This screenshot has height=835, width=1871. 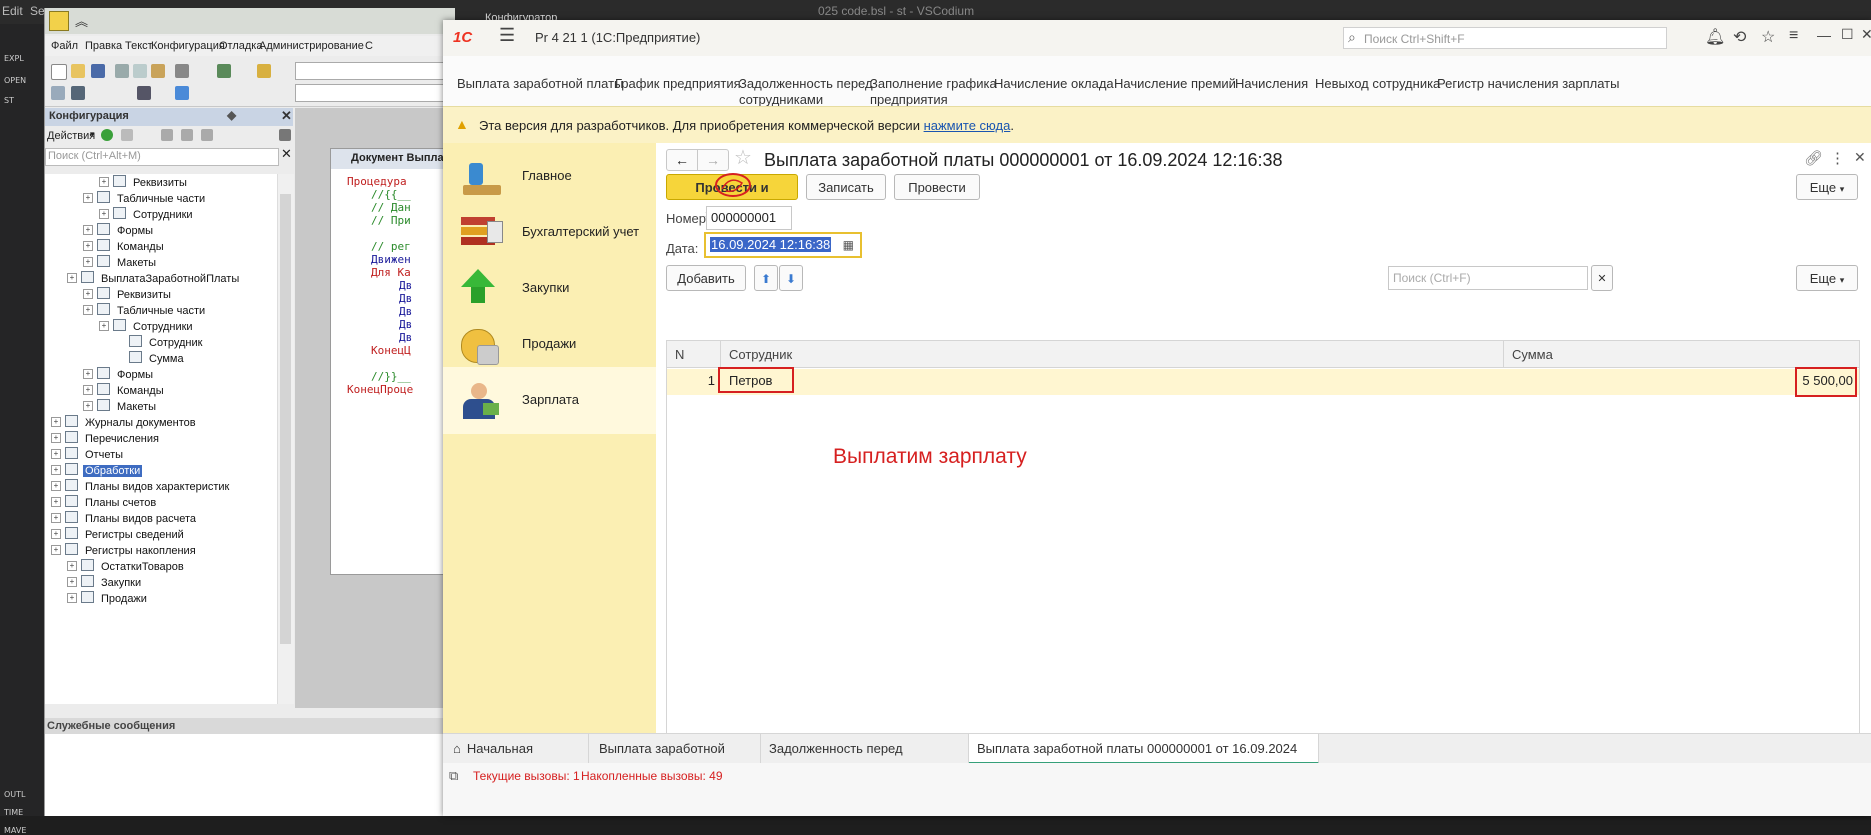 What do you see at coordinates (1768, 37) in the screenshot?
I see `favorites-star-icon: ☆` at bounding box center [1768, 37].